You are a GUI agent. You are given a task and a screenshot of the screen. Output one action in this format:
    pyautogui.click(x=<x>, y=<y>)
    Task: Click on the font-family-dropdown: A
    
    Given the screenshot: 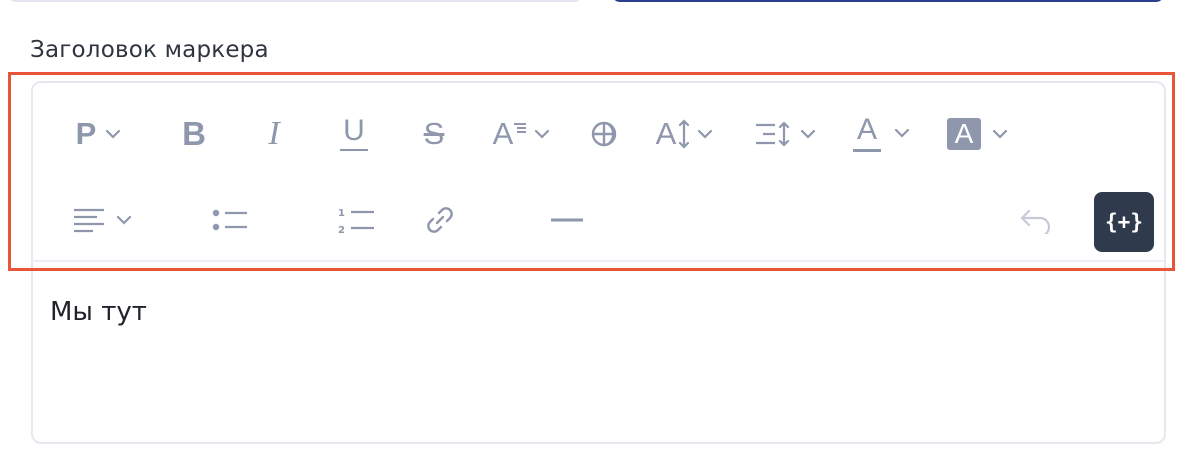 What is the action you would take?
    pyautogui.click(x=522, y=134)
    